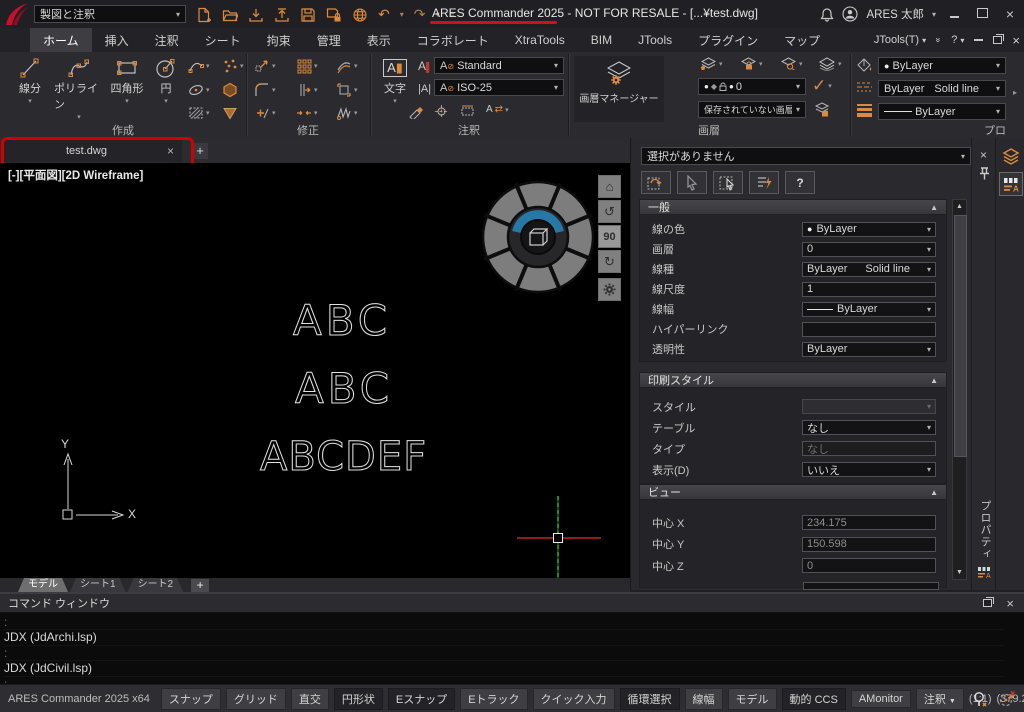  What do you see at coordinates (793, 492) in the screenshot?
I see `section-header-view: ビュー ▲` at bounding box center [793, 492].